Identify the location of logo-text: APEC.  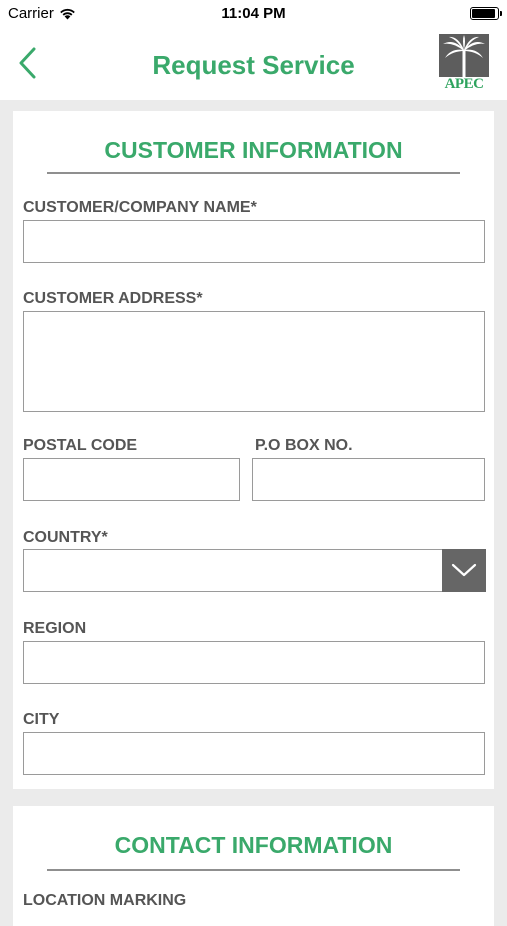
(464, 84).